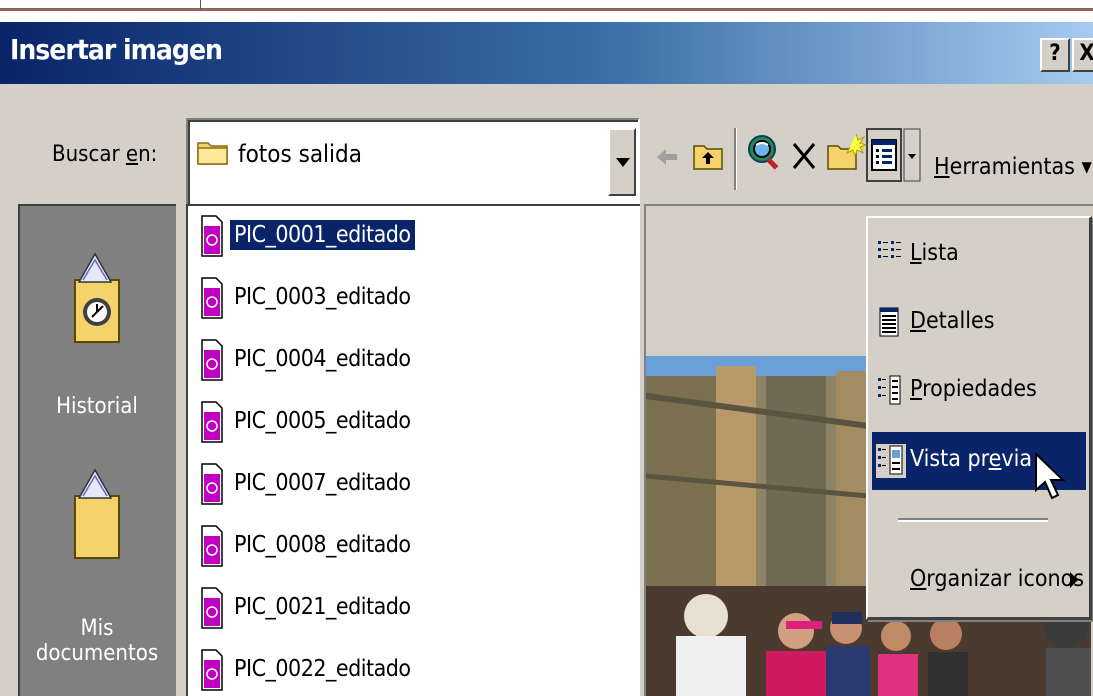  What do you see at coordinates (300, 154) in the screenshot?
I see `current-folder-name: fotos salida` at bounding box center [300, 154].